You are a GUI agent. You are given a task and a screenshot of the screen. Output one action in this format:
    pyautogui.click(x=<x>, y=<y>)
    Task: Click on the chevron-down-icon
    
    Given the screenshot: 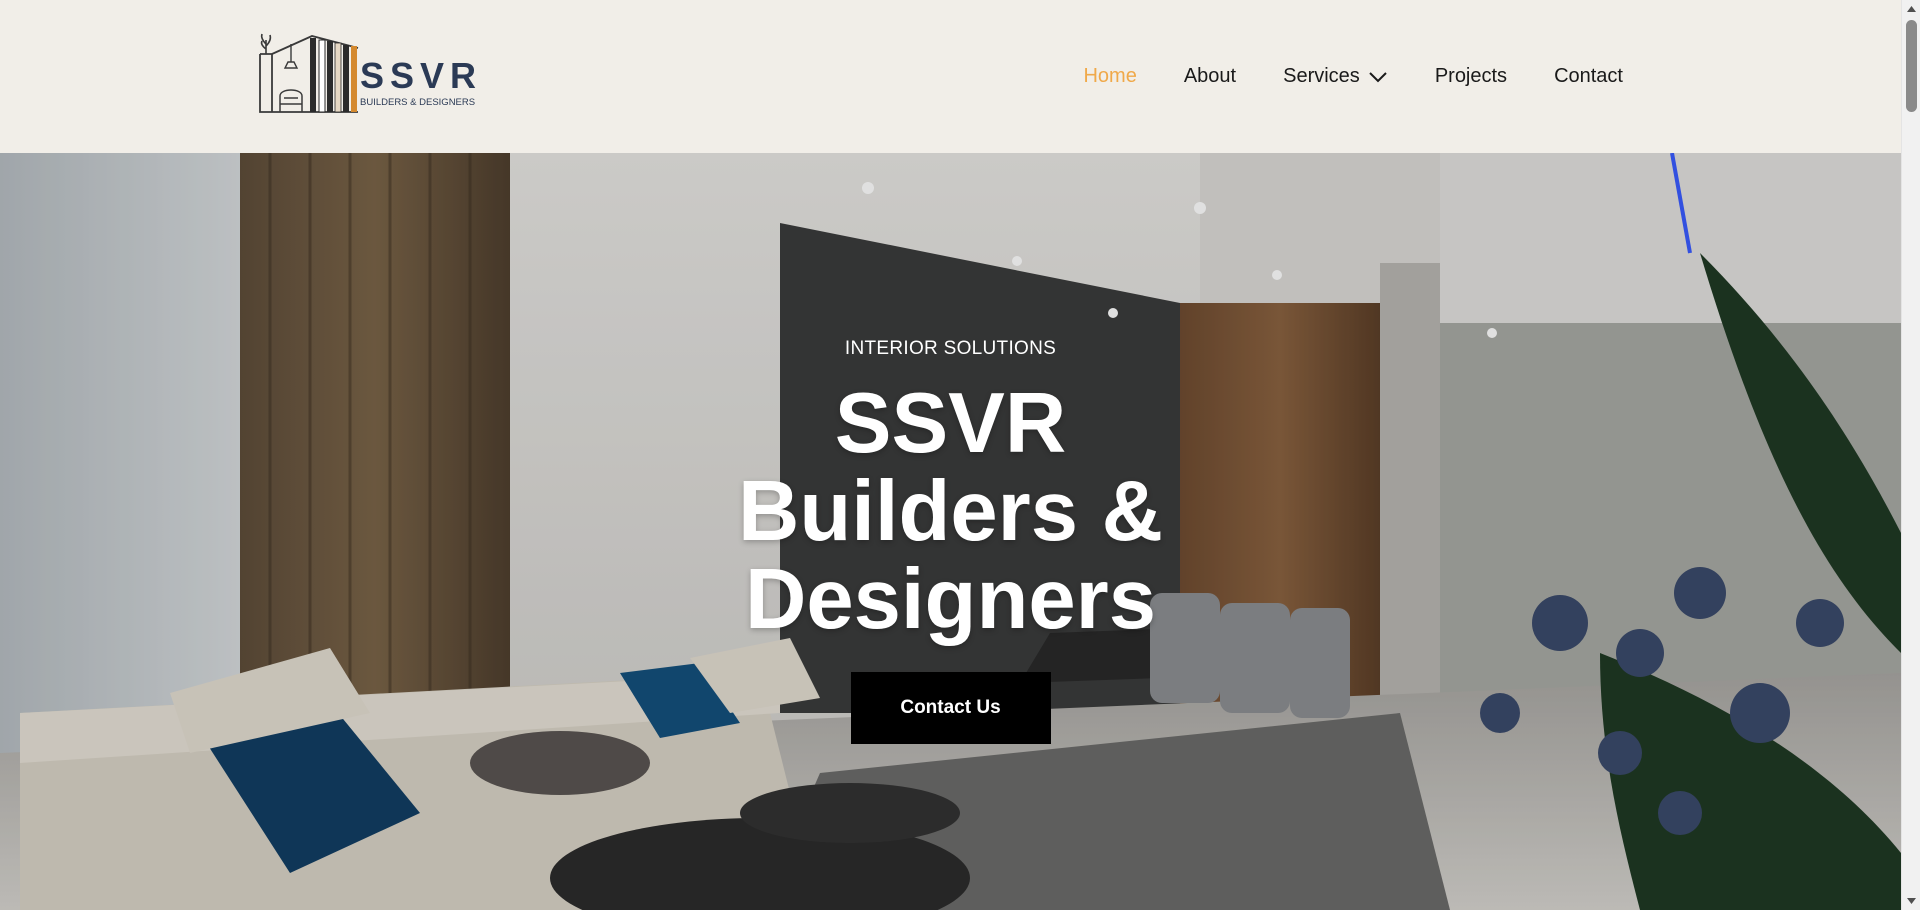 What is the action you would take?
    pyautogui.click(x=1378, y=77)
    